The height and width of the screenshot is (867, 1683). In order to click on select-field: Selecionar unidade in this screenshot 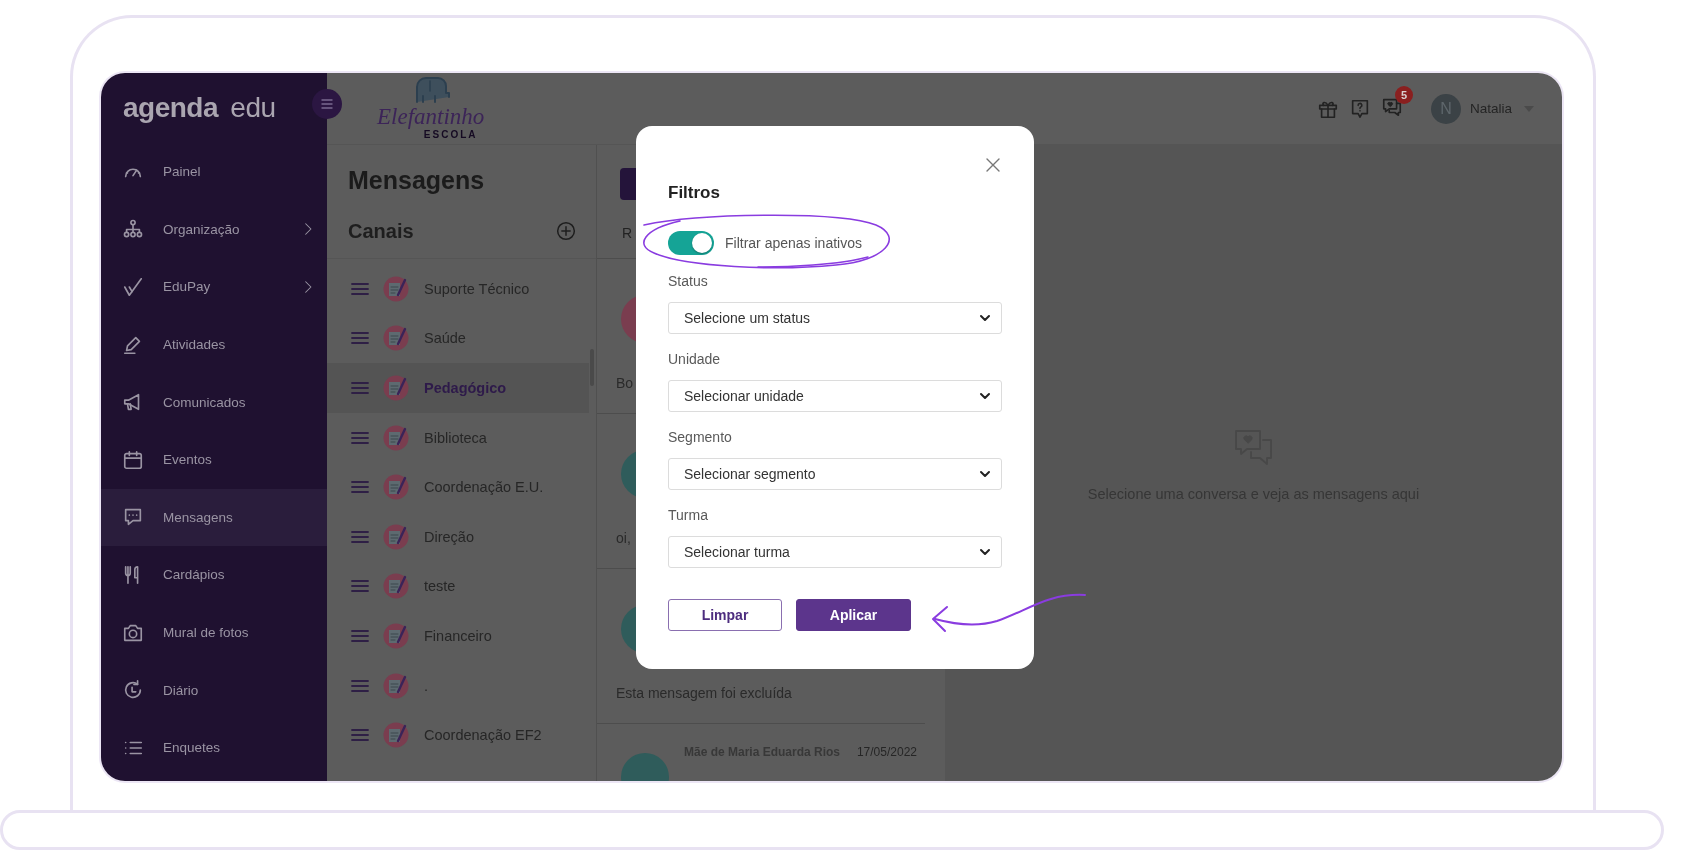, I will do `click(835, 396)`.